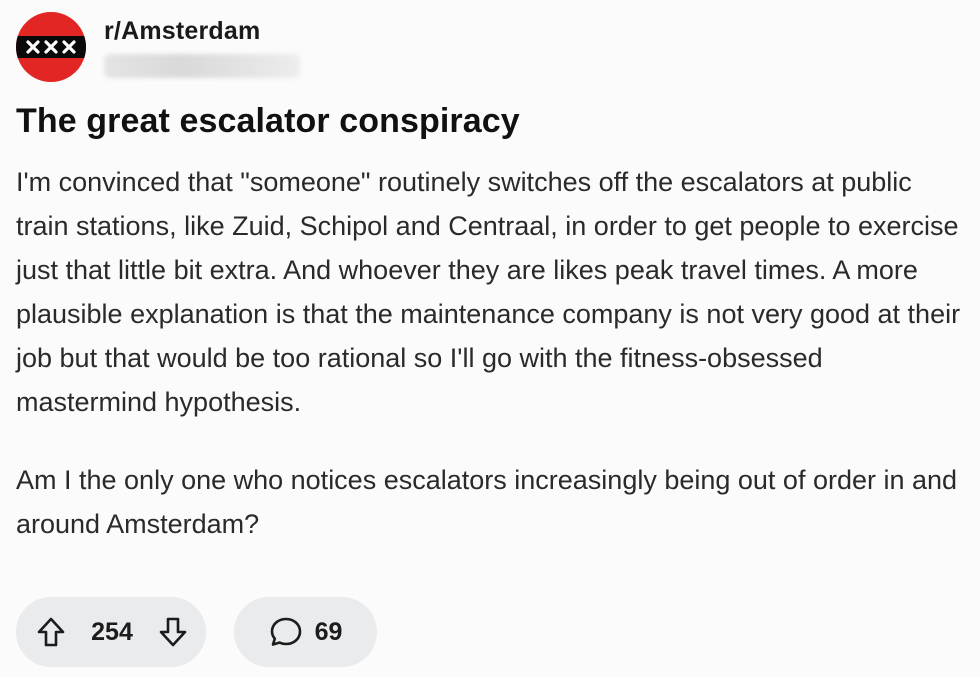  I want to click on vote-score: 254, so click(112, 631).